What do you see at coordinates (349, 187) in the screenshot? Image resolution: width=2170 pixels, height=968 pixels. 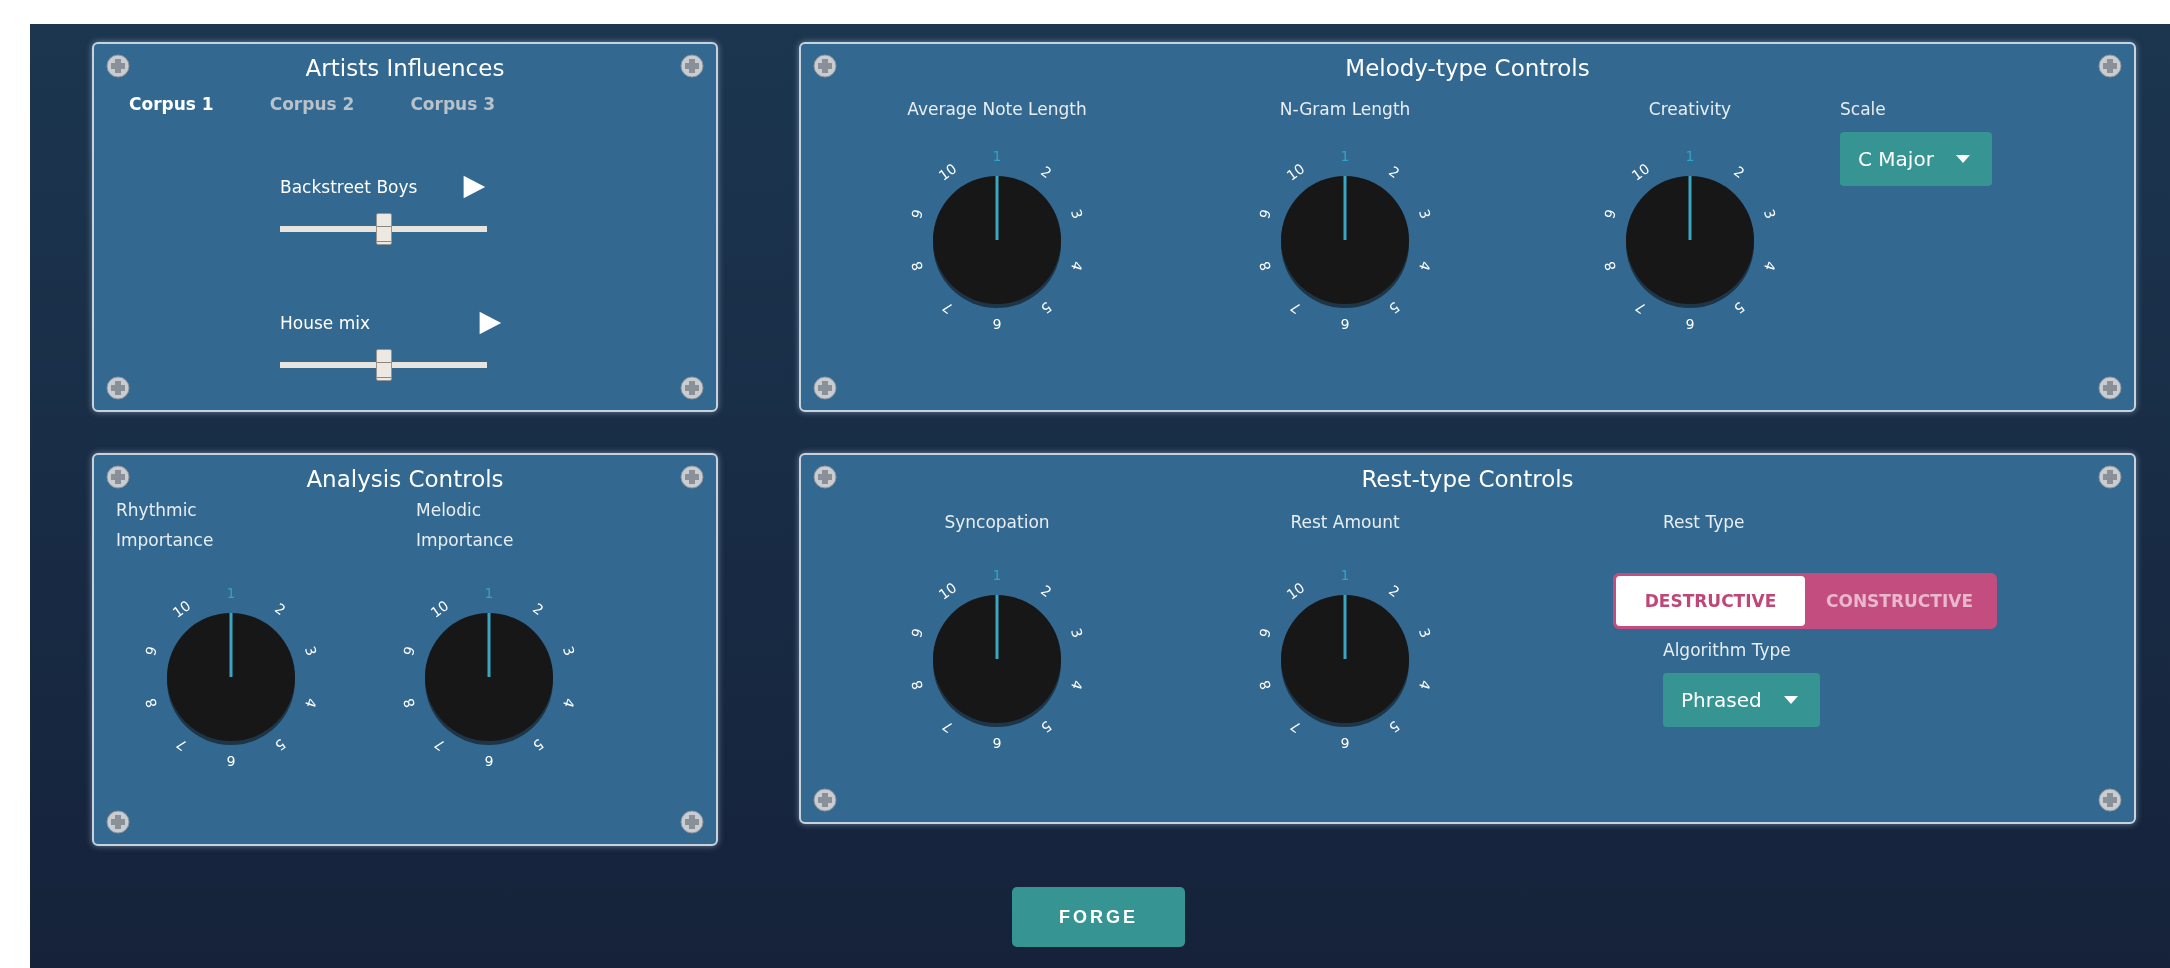 I see `track-name: Backstreet Boys` at bounding box center [349, 187].